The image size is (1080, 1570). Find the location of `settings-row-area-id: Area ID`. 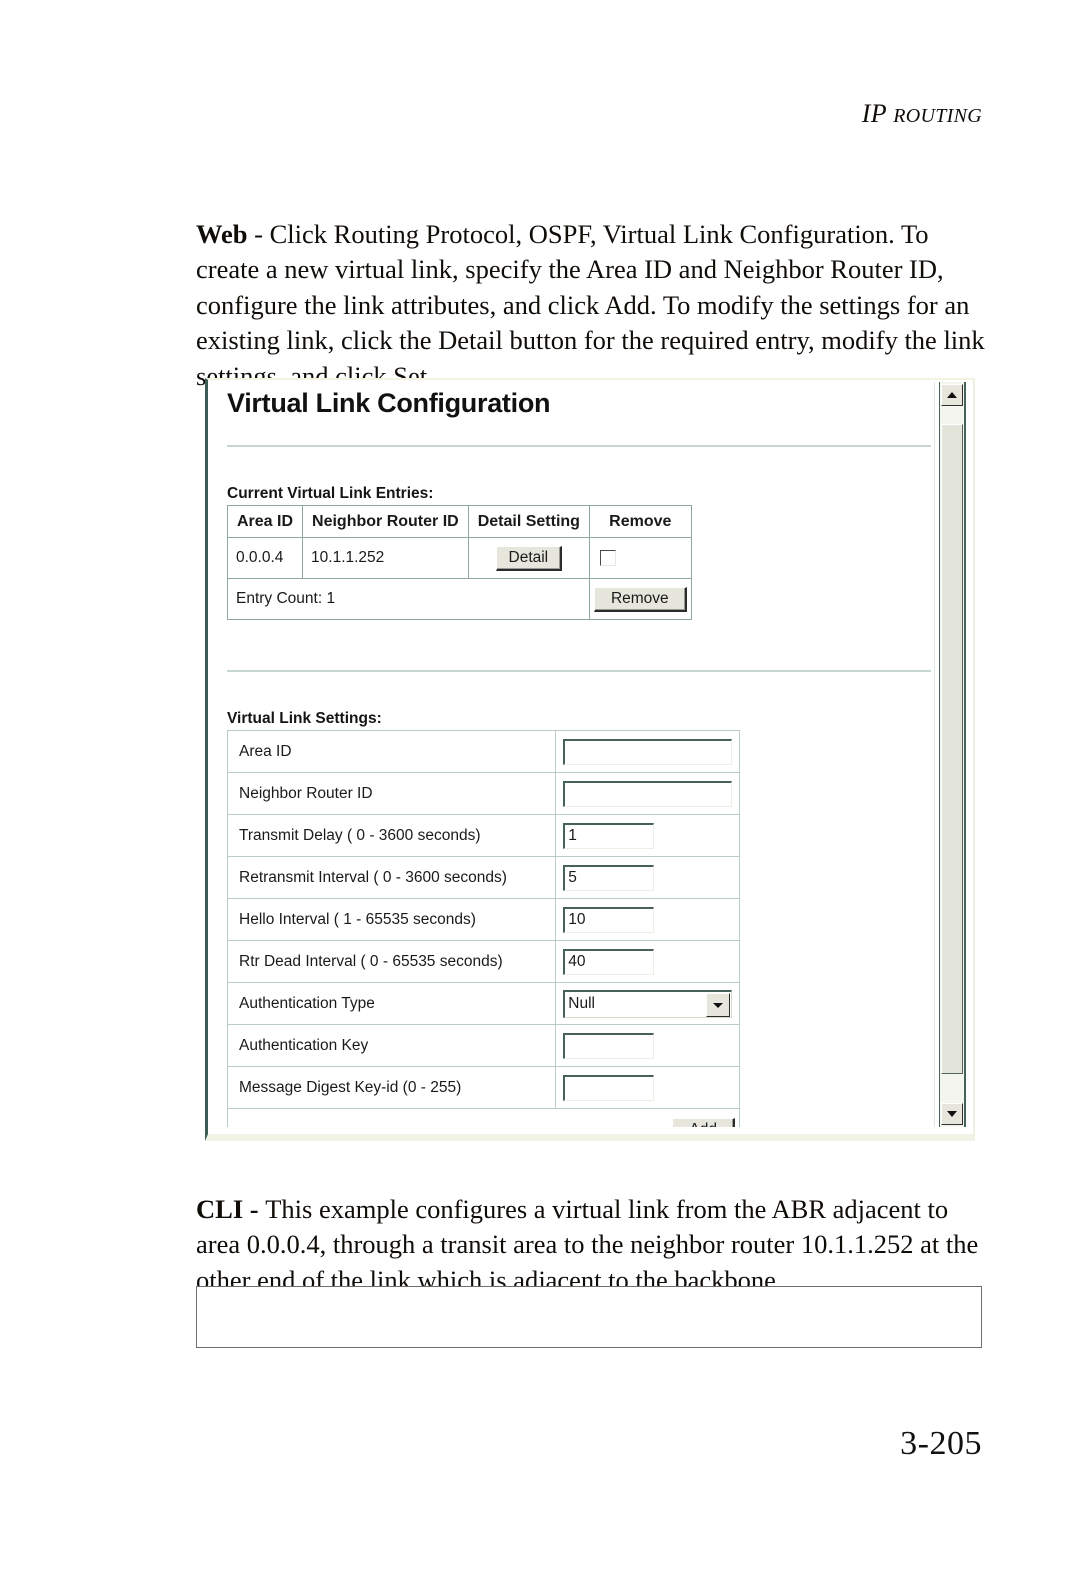

settings-row-area-id: Area ID is located at coordinates (483, 751).